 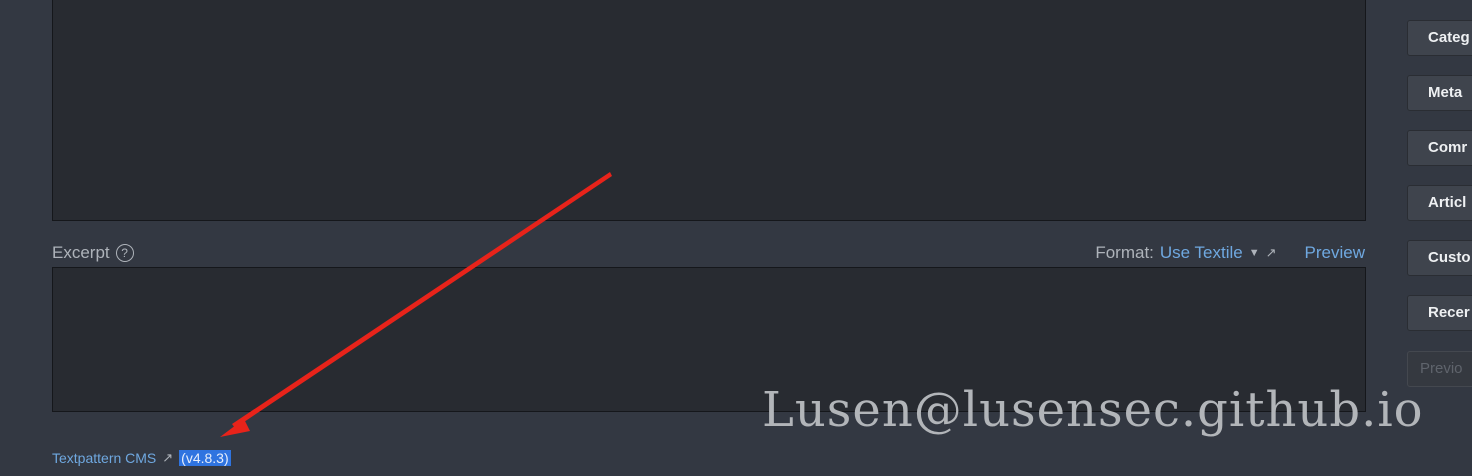 What do you see at coordinates (1254, 253) in the screenshot?
I see `chevron-down-icon: ▼` at bounding box center [1254, 253].